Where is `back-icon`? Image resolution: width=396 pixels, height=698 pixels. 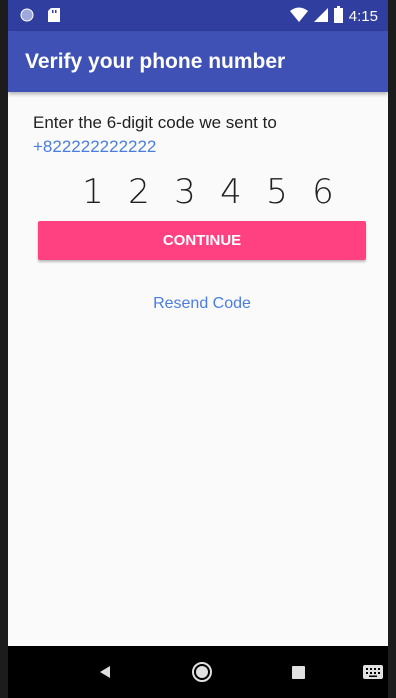
back-icon is located at coordinates (105, 672).